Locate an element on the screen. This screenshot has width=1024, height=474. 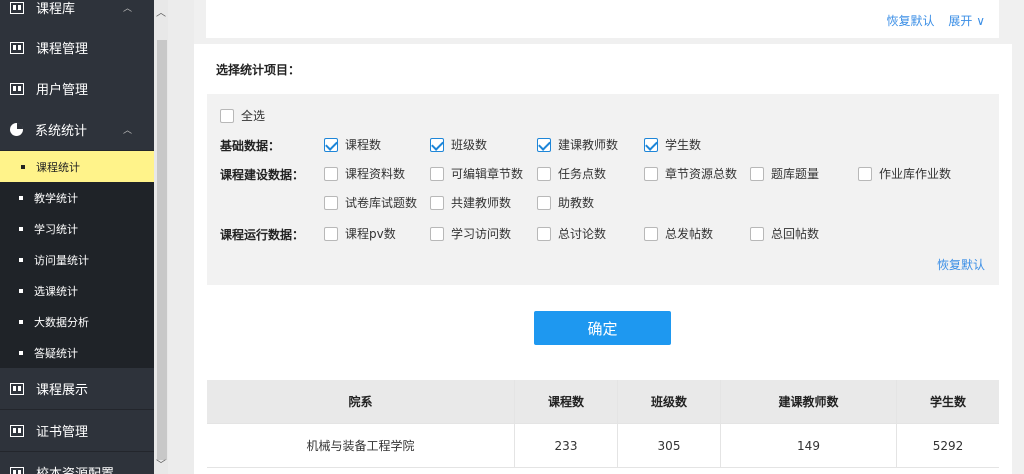
table-cell: 5292 is located at coordinates (948, 445).